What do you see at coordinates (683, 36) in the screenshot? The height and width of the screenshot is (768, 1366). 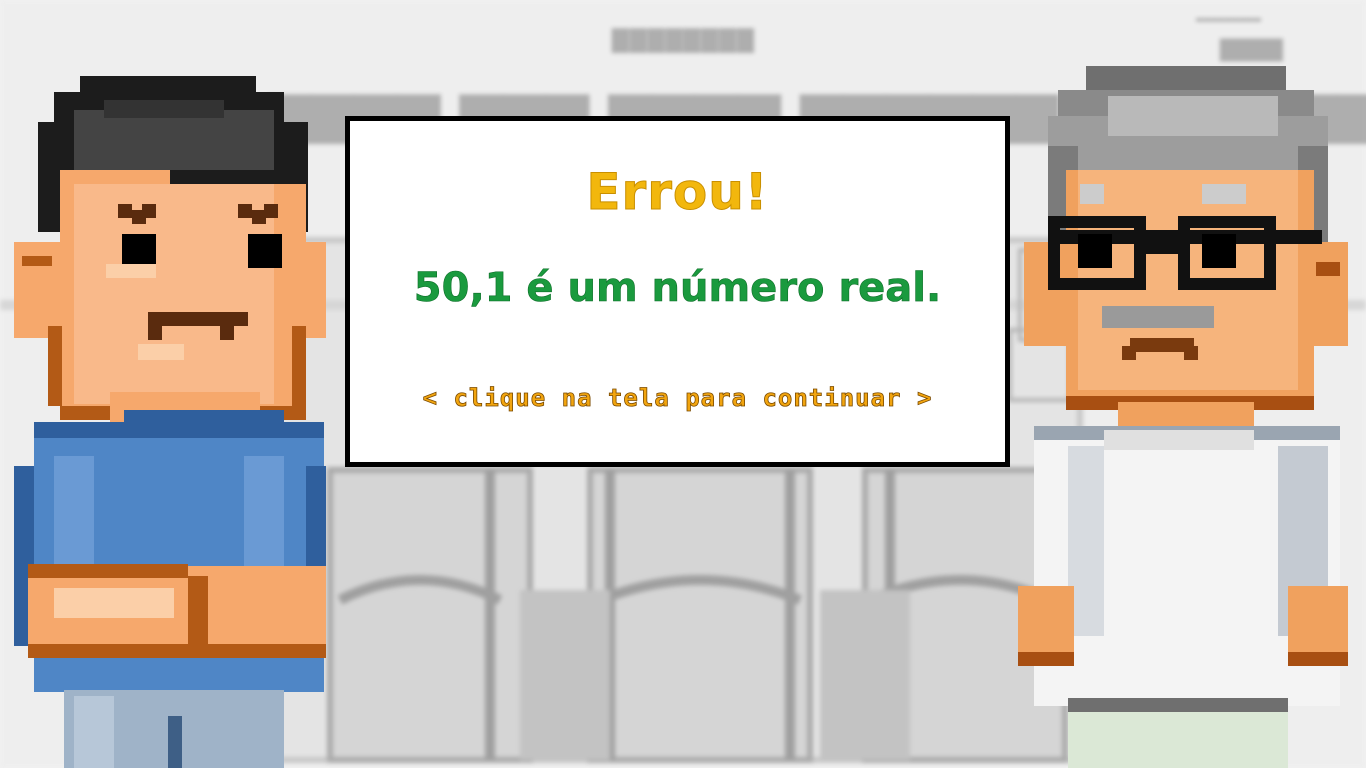 I see `background-left-label: ▆▆▆▆▆▆▆▆` at bounding box center [683, 36].